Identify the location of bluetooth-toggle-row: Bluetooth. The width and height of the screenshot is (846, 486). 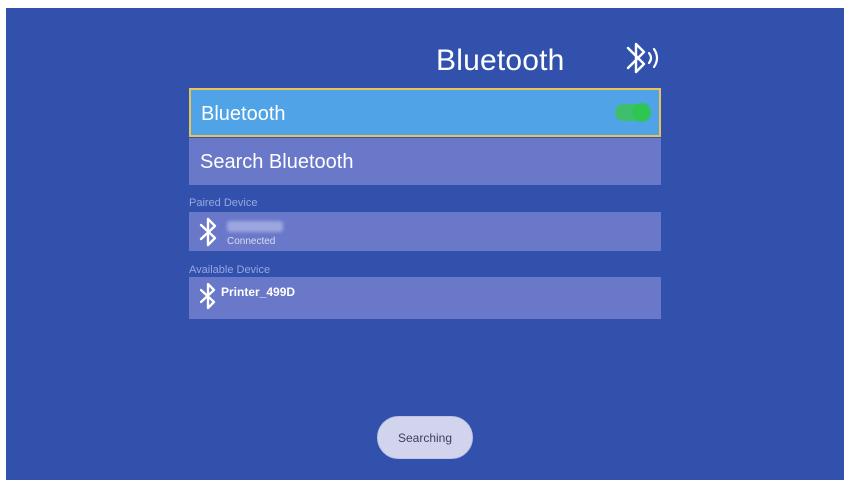
(425, 112).